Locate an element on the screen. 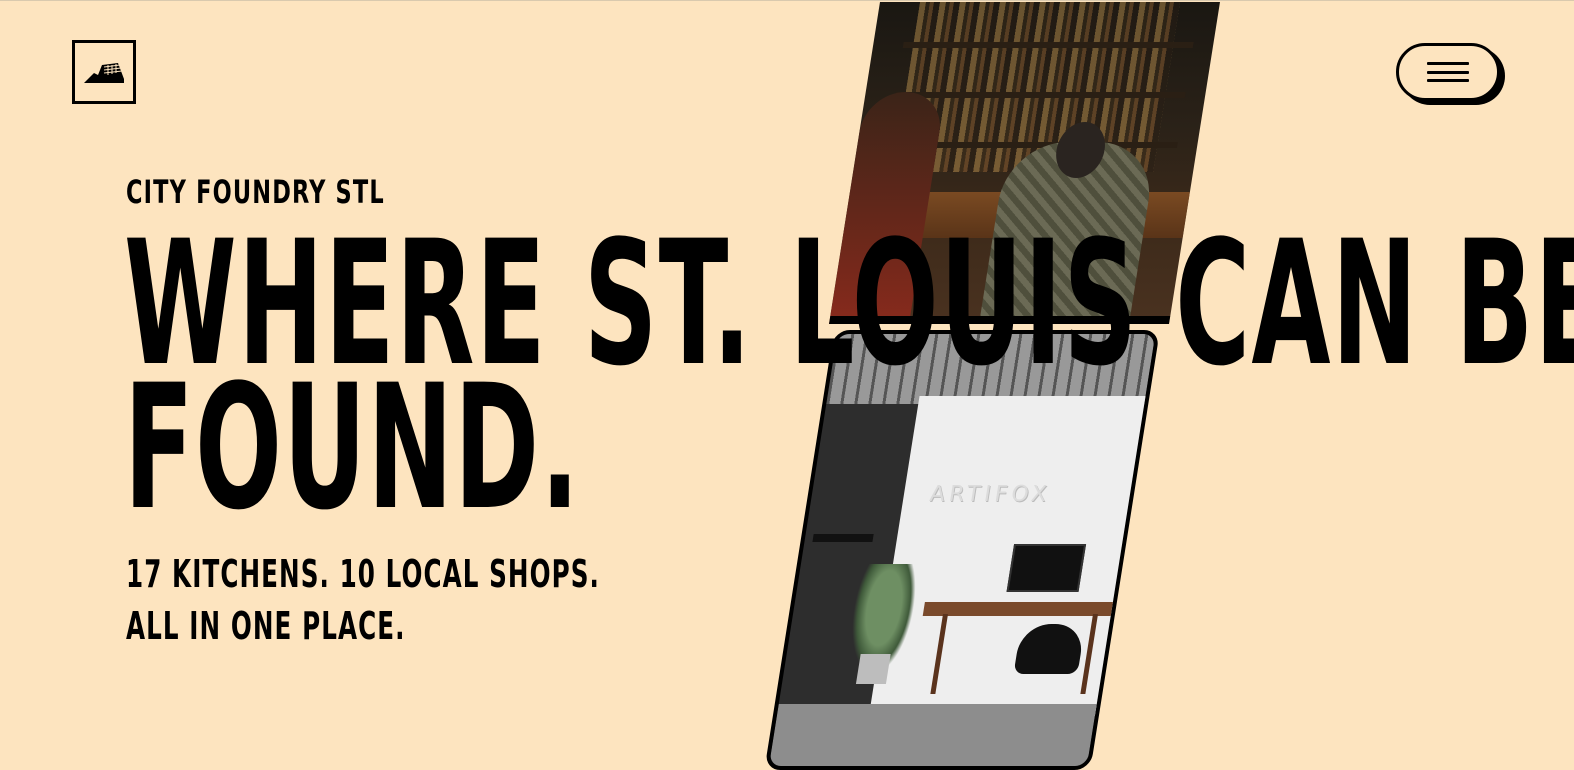 The height and width of the screenshot is (770, 1574). hero-tagline-line-2: ALL IN ONE PLACE. is located at coordinates (266, 626).